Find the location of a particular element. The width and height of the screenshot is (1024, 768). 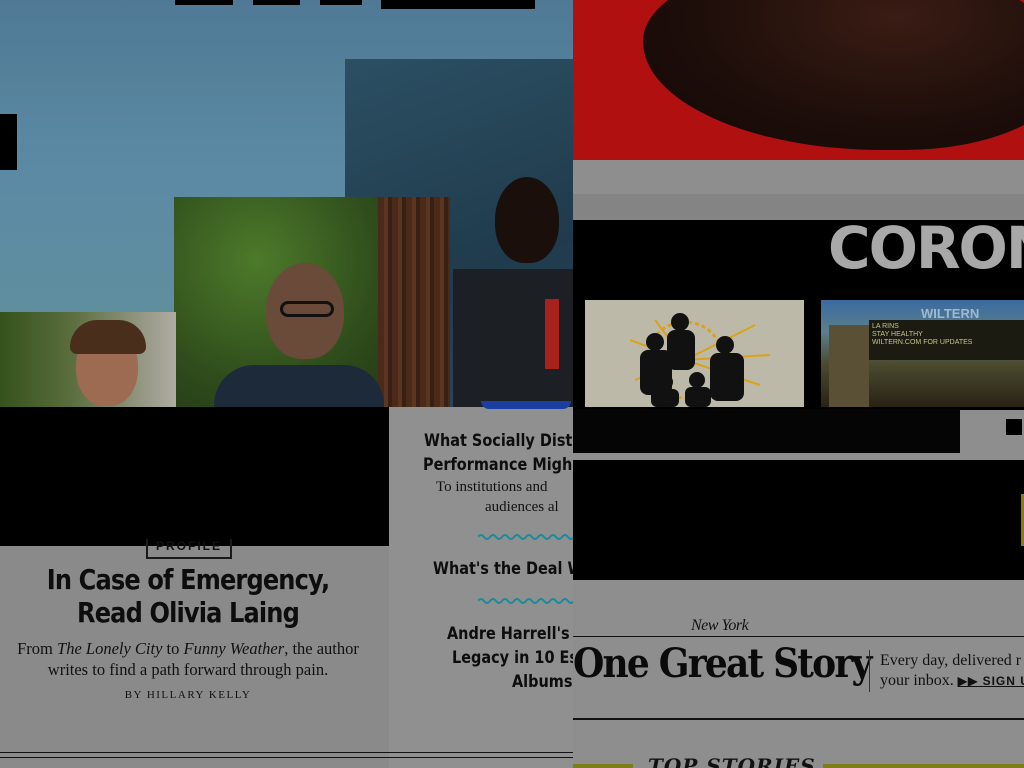

marquee-line: STAY HEALTHY is located at coordinates (897, 334).